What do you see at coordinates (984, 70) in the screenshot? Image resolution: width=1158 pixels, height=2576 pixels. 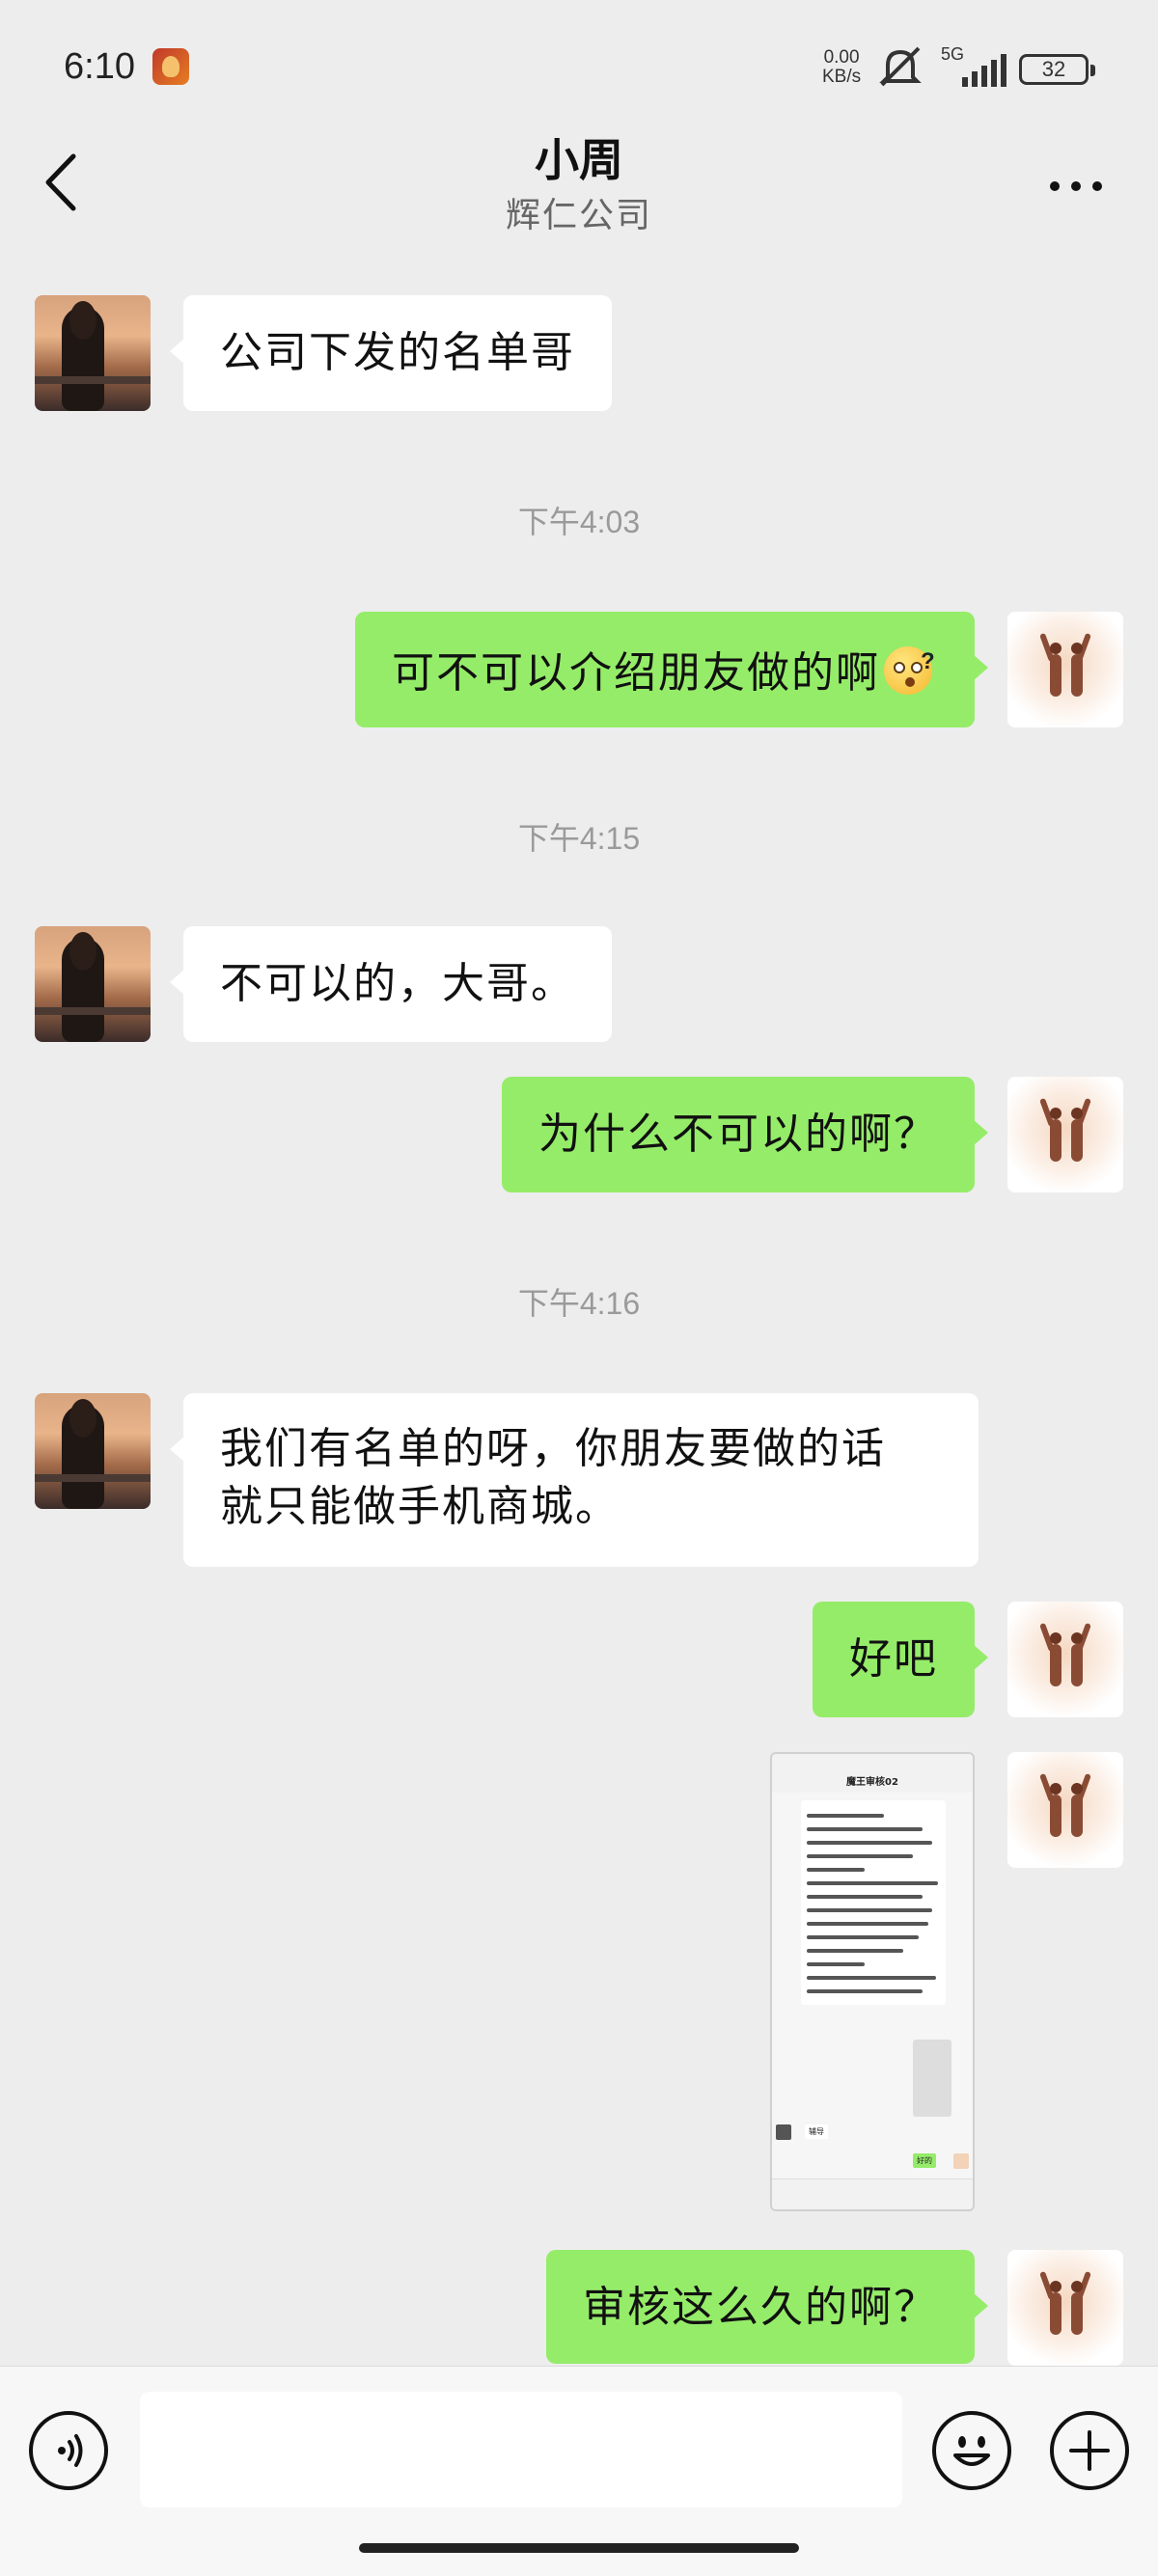 I see `signal-bars-icon` at bounding box center [984, 70].